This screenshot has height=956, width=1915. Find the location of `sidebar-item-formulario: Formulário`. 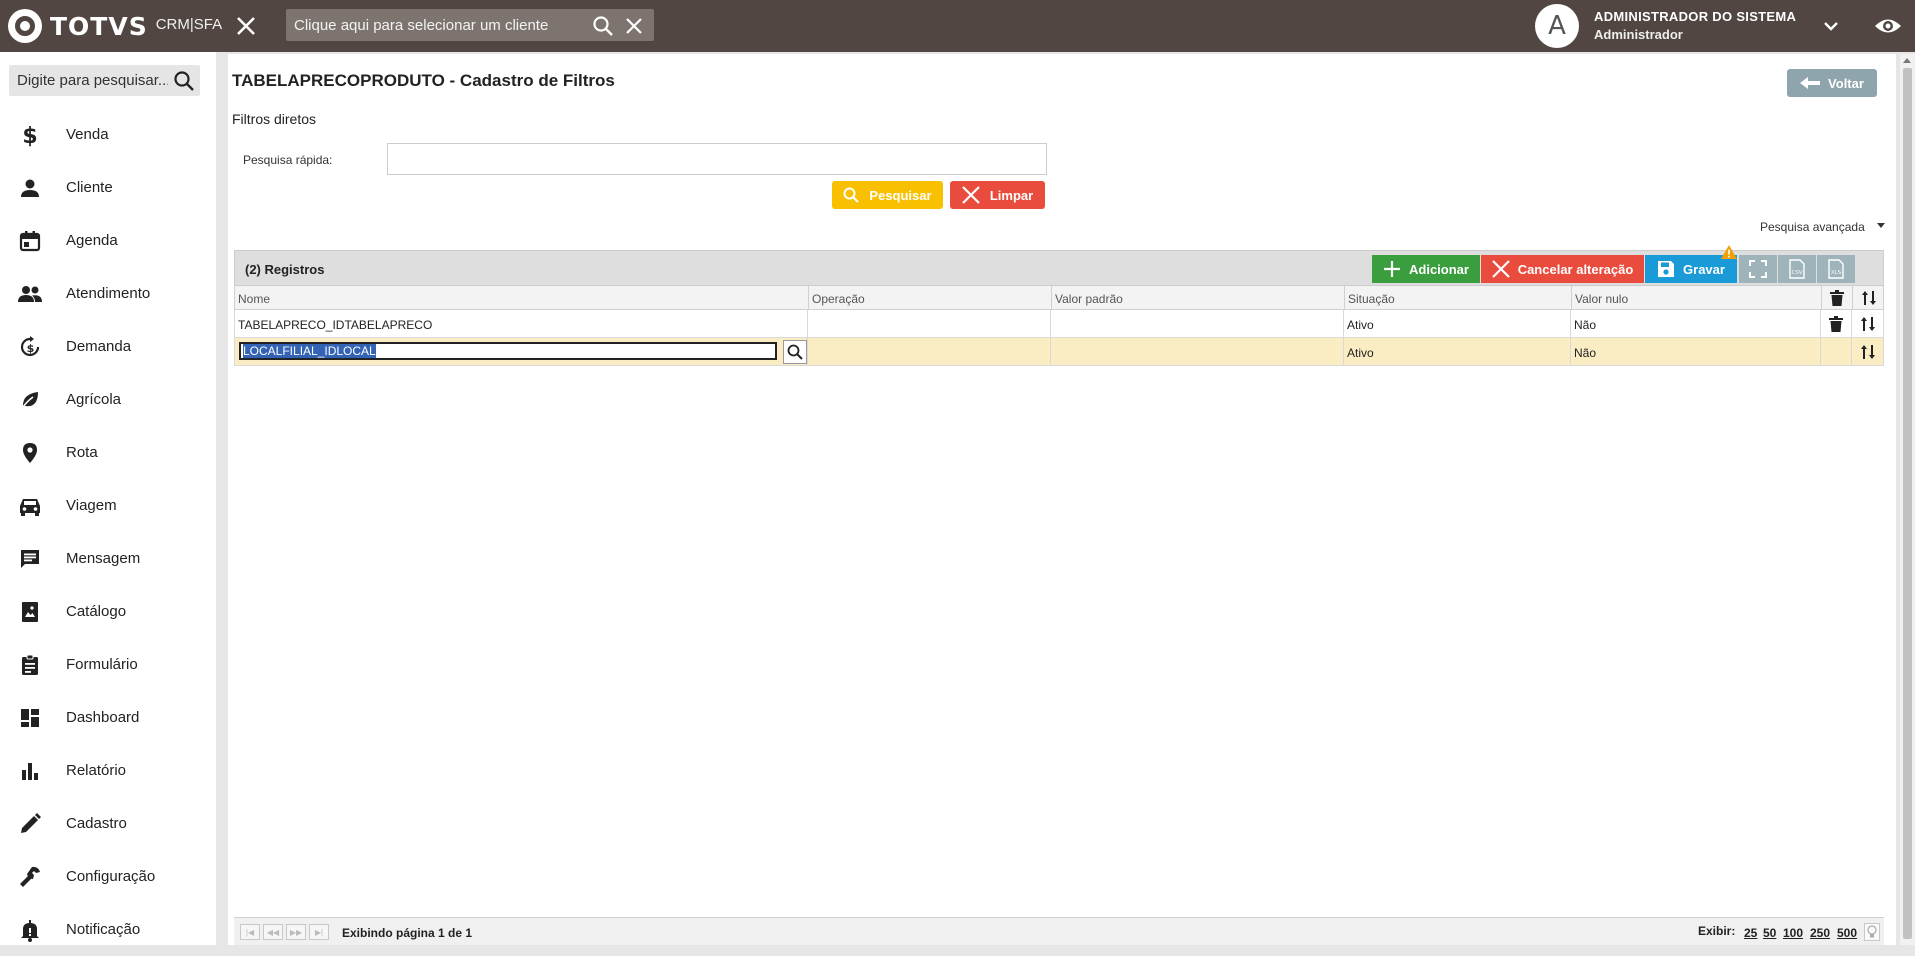

sidebar-item-formulario: Formulário is located at coordinates (108, 664).